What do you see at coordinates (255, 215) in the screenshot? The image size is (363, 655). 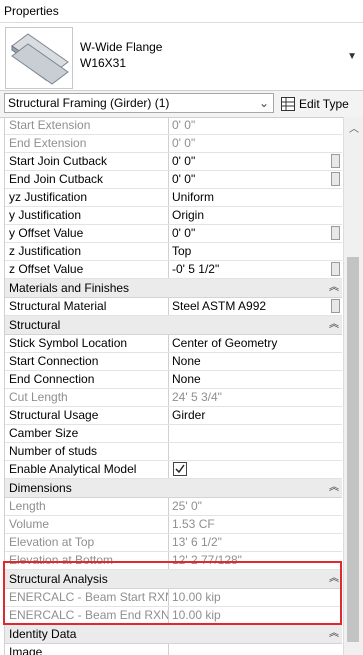 I see `property-value: Origin` at bounding box center [255, 215].